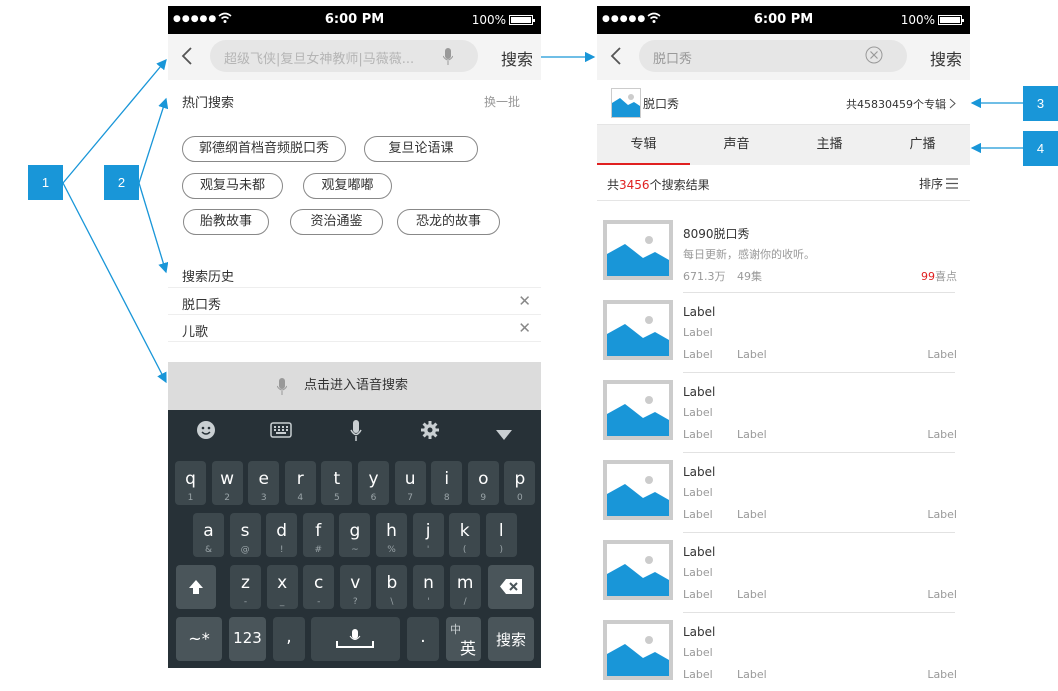 Image resolution: width=1058 pixels, height=691 pixels. What do you see at coordinates (354, 301) in the screenshot?
I see `history-item: 脱口秀 ✕` at bounding box center [354, 301].